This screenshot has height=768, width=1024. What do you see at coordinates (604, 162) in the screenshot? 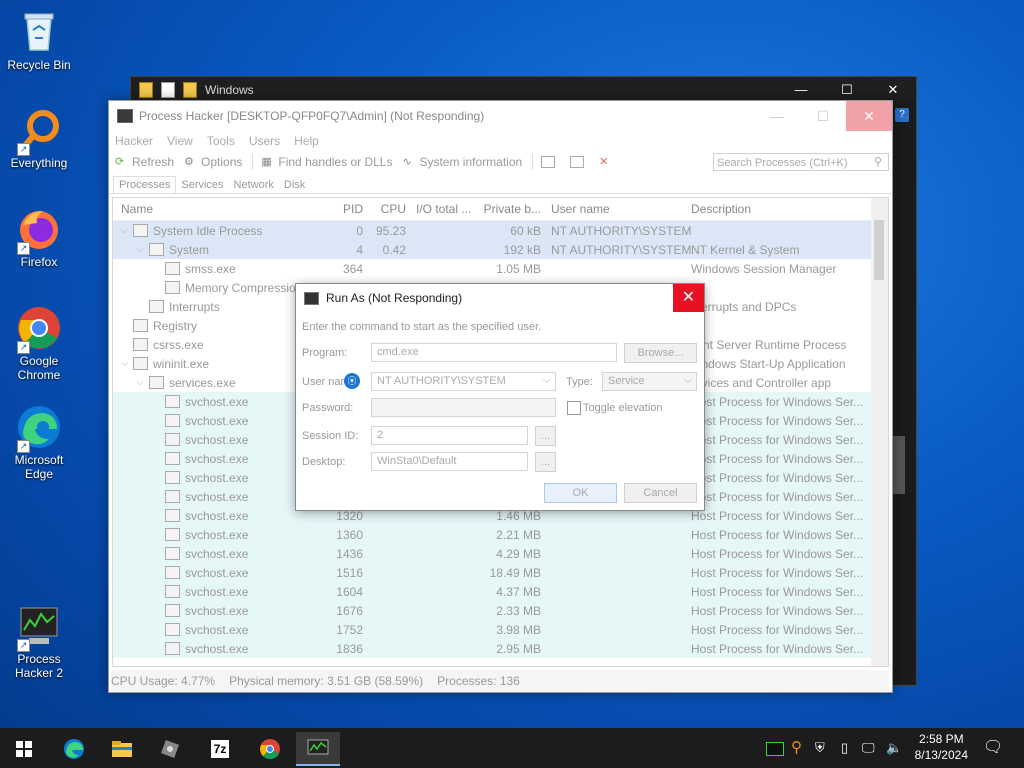
I see `x-icon: ✕` at bounding box center [604, 162].